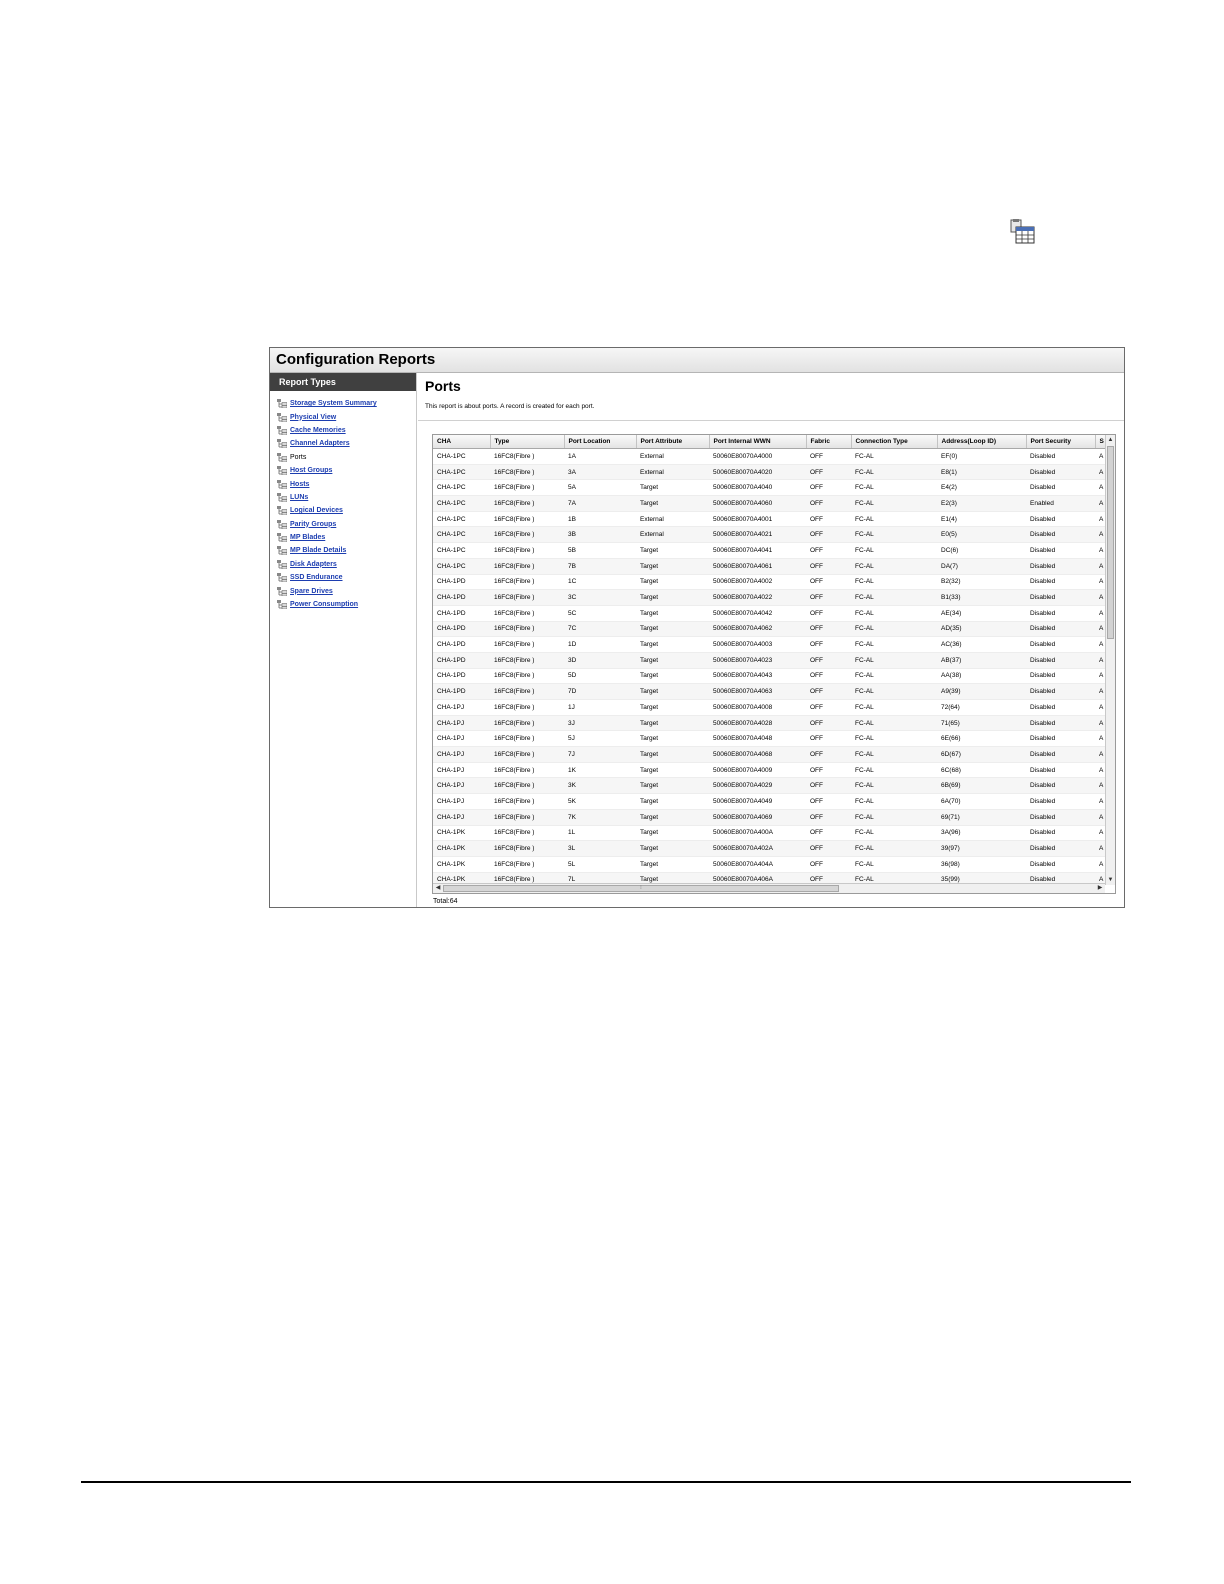 This screenshot has width=1224, height=1584. I want to click on scroll-left-arrow-icon: ◀, so click(438, 888).